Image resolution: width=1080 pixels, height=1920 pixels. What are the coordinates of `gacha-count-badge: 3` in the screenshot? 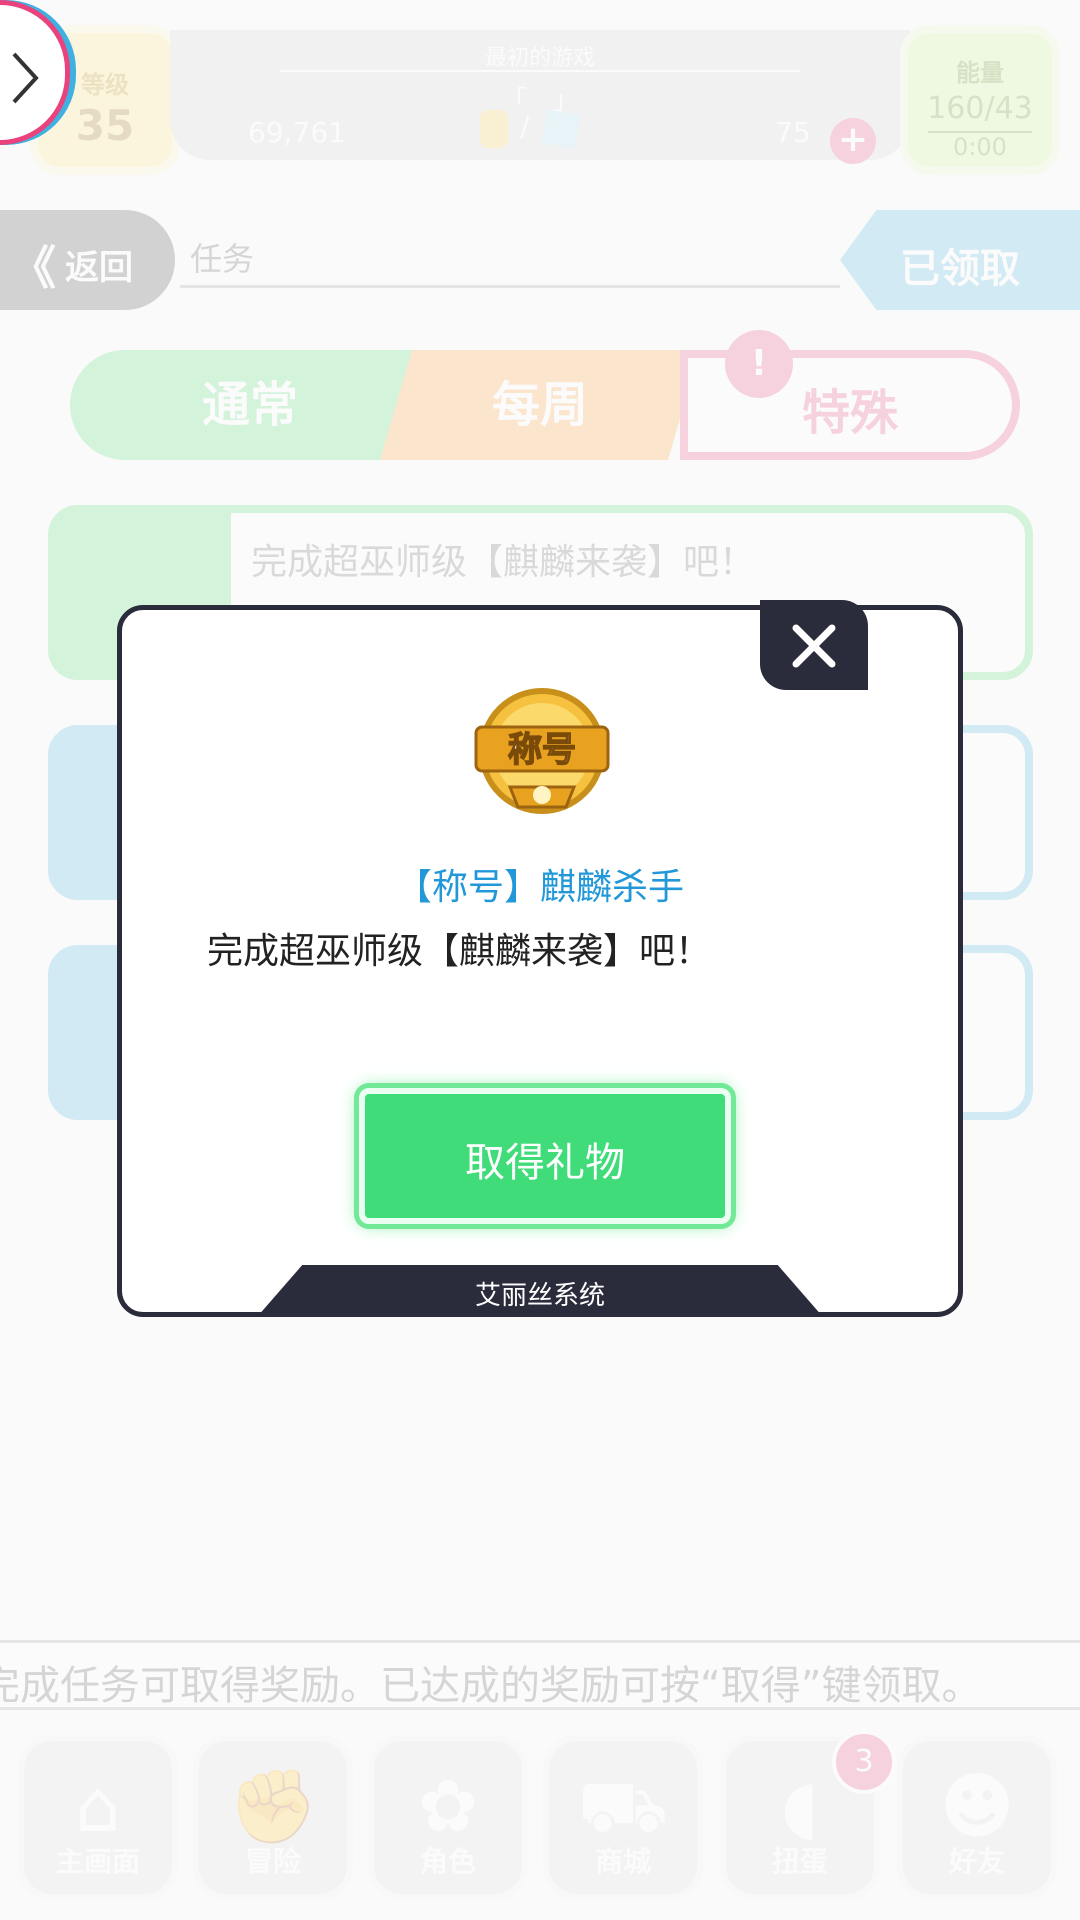 It's located at (864, 1762).